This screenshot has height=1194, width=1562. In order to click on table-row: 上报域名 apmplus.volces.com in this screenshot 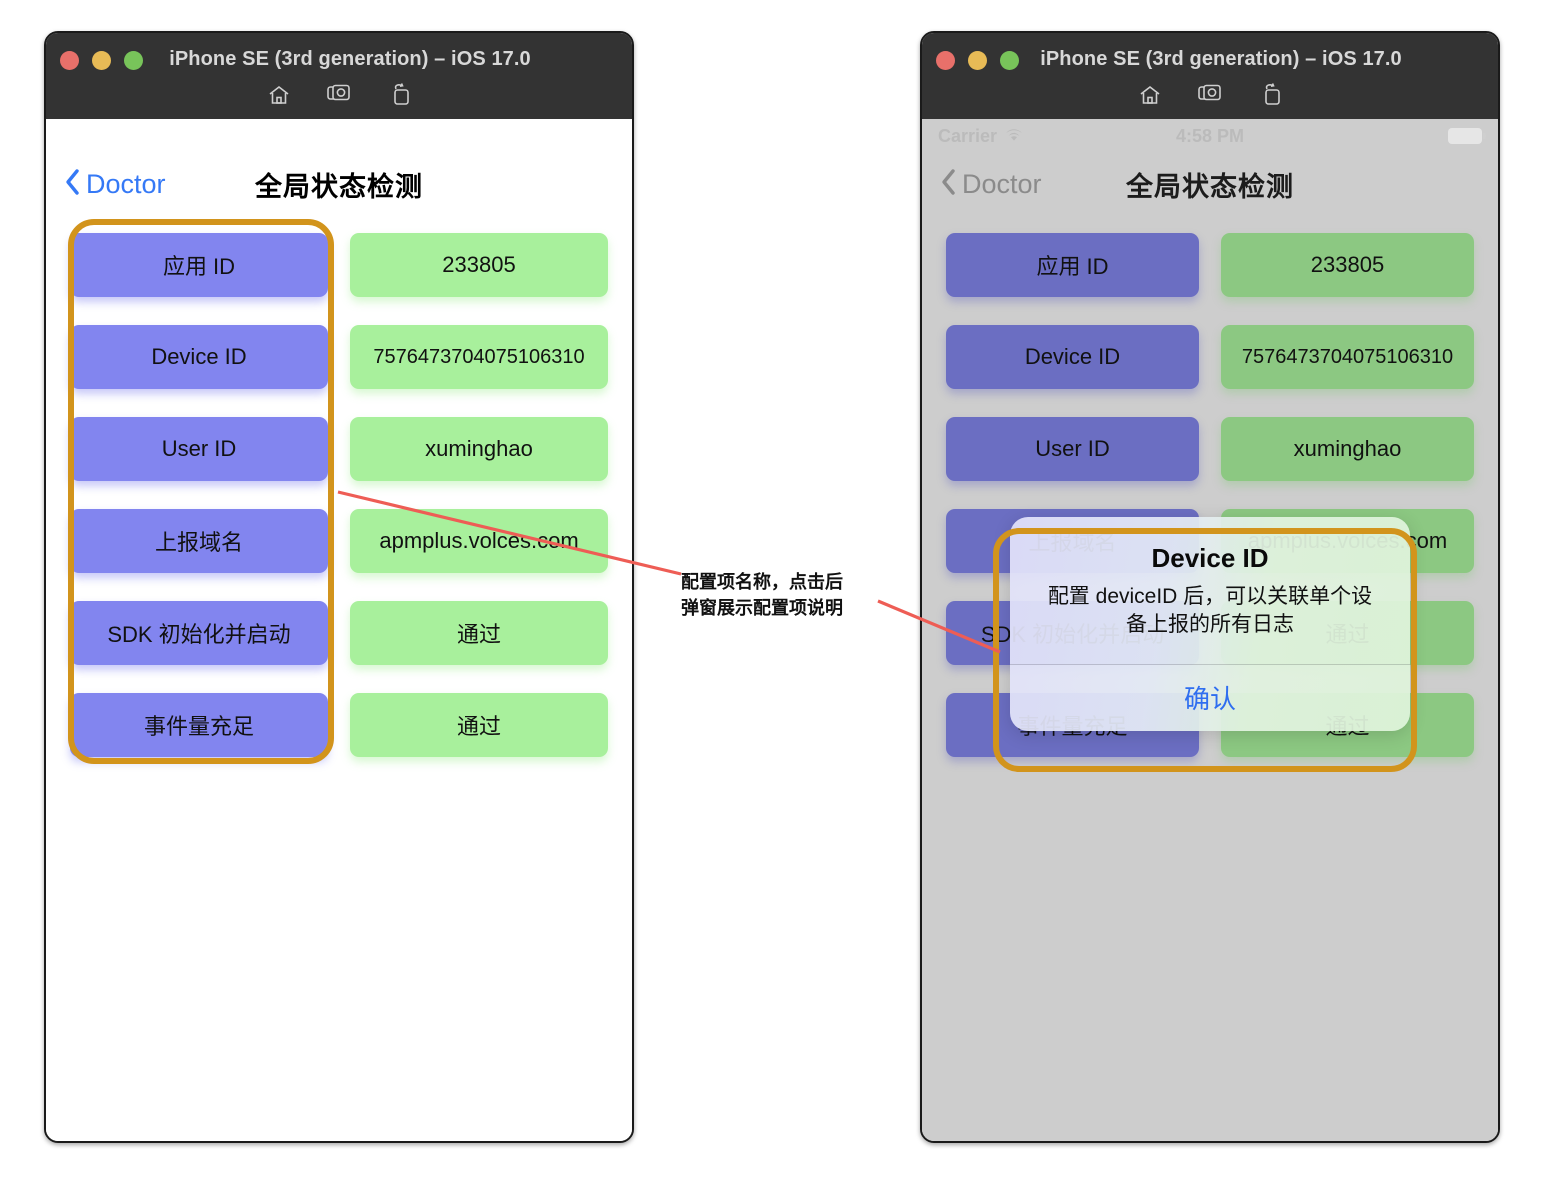, I will do `click(339, 541)`.